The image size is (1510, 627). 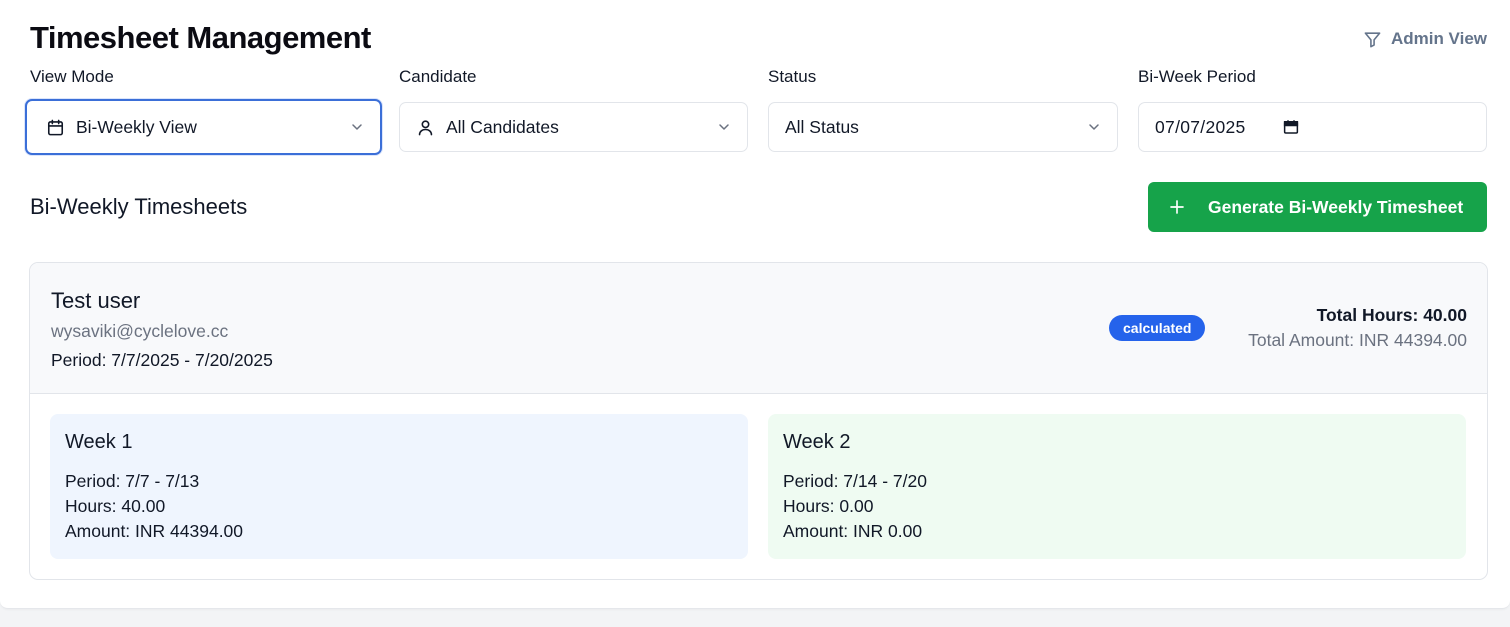 I want to click on total-hours: Total Hours: 40.00, so click(x=1391, y=315).